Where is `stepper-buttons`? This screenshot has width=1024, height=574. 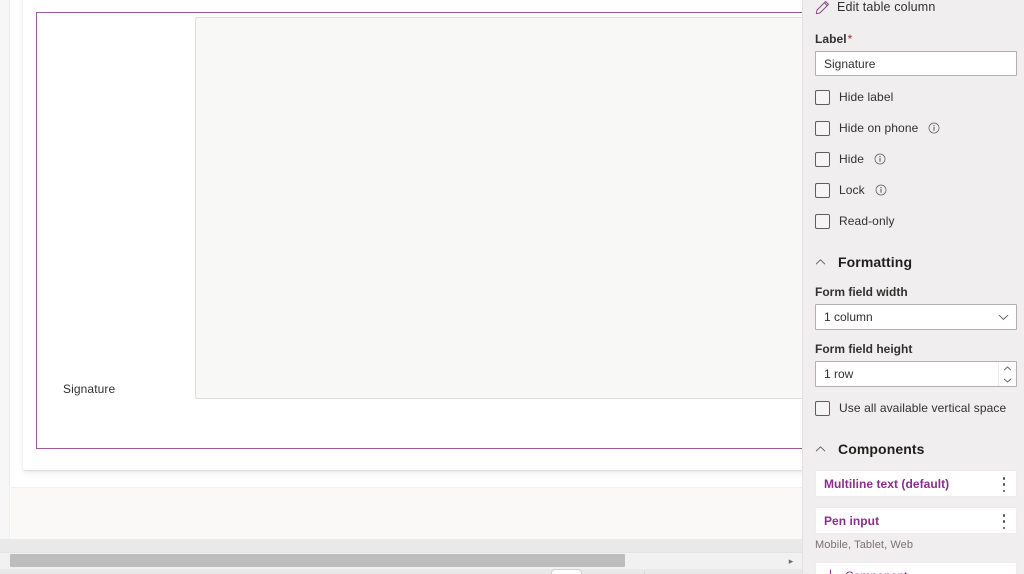 stepper-buttons is located at coordinates (1007, 374).